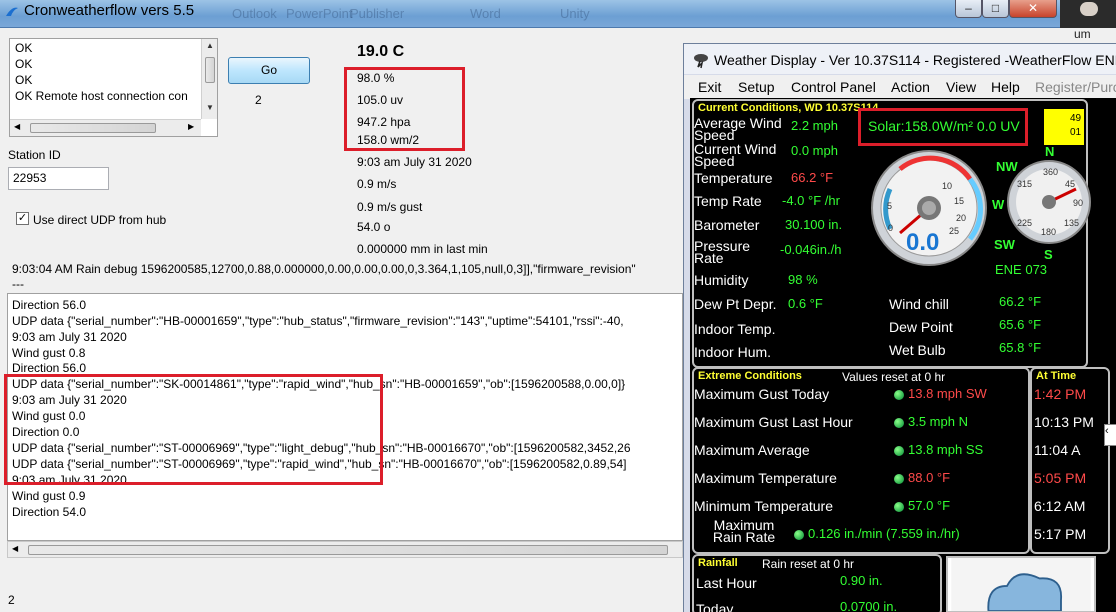 The image size is (1116, 612). What do you see at coordinates (1057, 450) in the screenshot?
I see `extreme-time: 11:04 A` at bounding box center [1057, 450].